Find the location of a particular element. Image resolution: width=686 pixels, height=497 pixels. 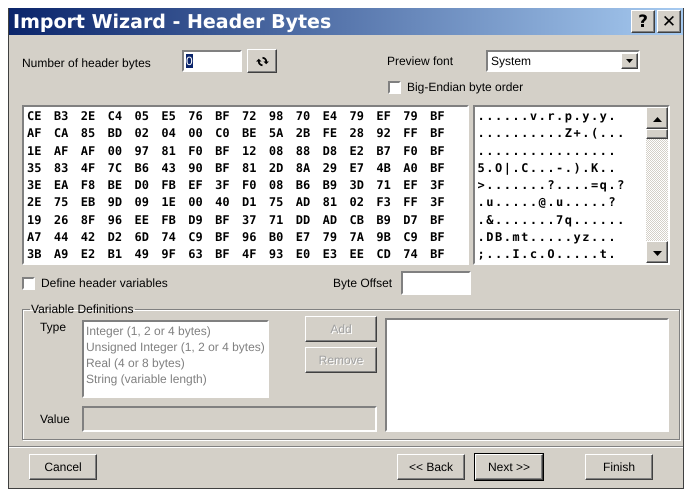

ascii-row-text: ;...I.c.O.....t. is located at coordinates (548, 254).